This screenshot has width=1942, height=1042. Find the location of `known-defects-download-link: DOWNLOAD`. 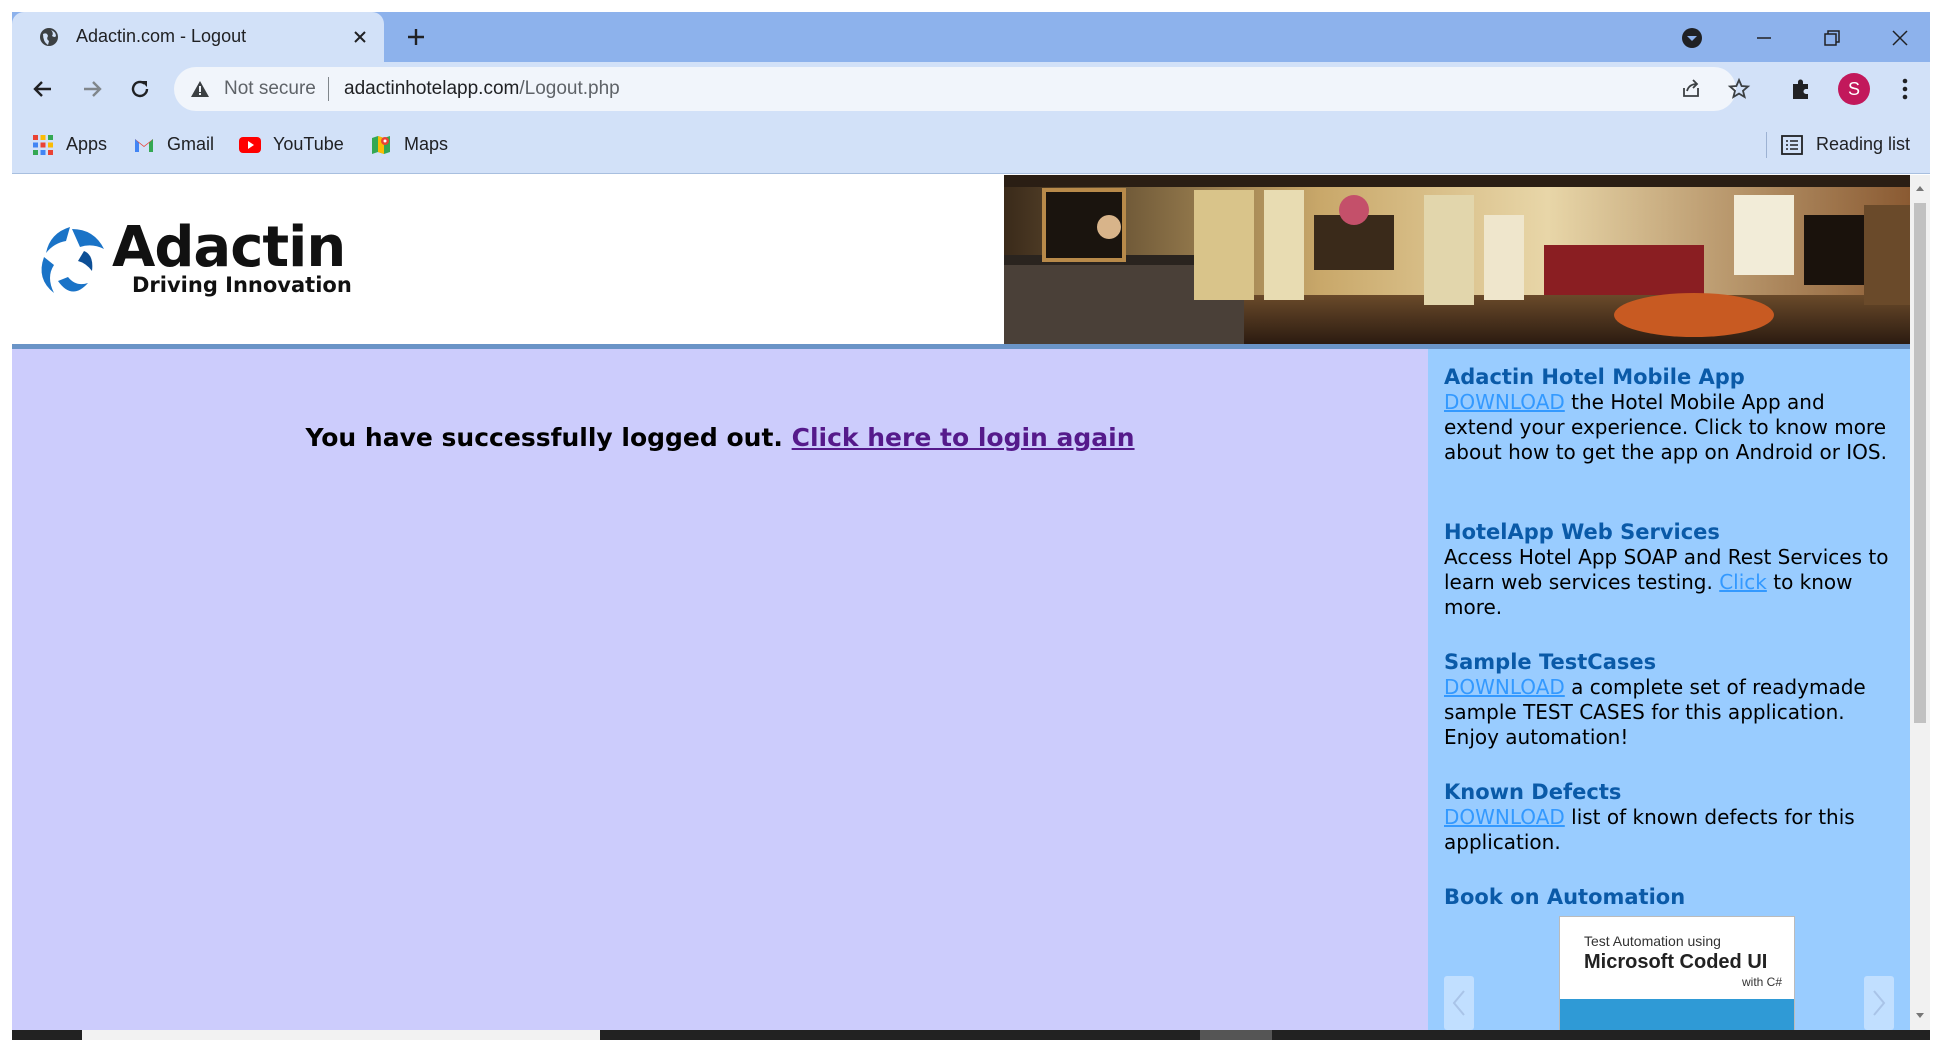

known-defects-download-link: DOWNLOAD is located at coordinates (1504, 817).